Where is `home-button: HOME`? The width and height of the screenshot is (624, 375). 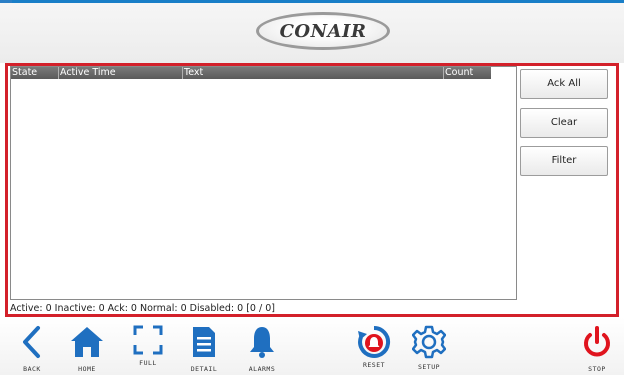
home-button: HOME is located at coordinates (87, 346).